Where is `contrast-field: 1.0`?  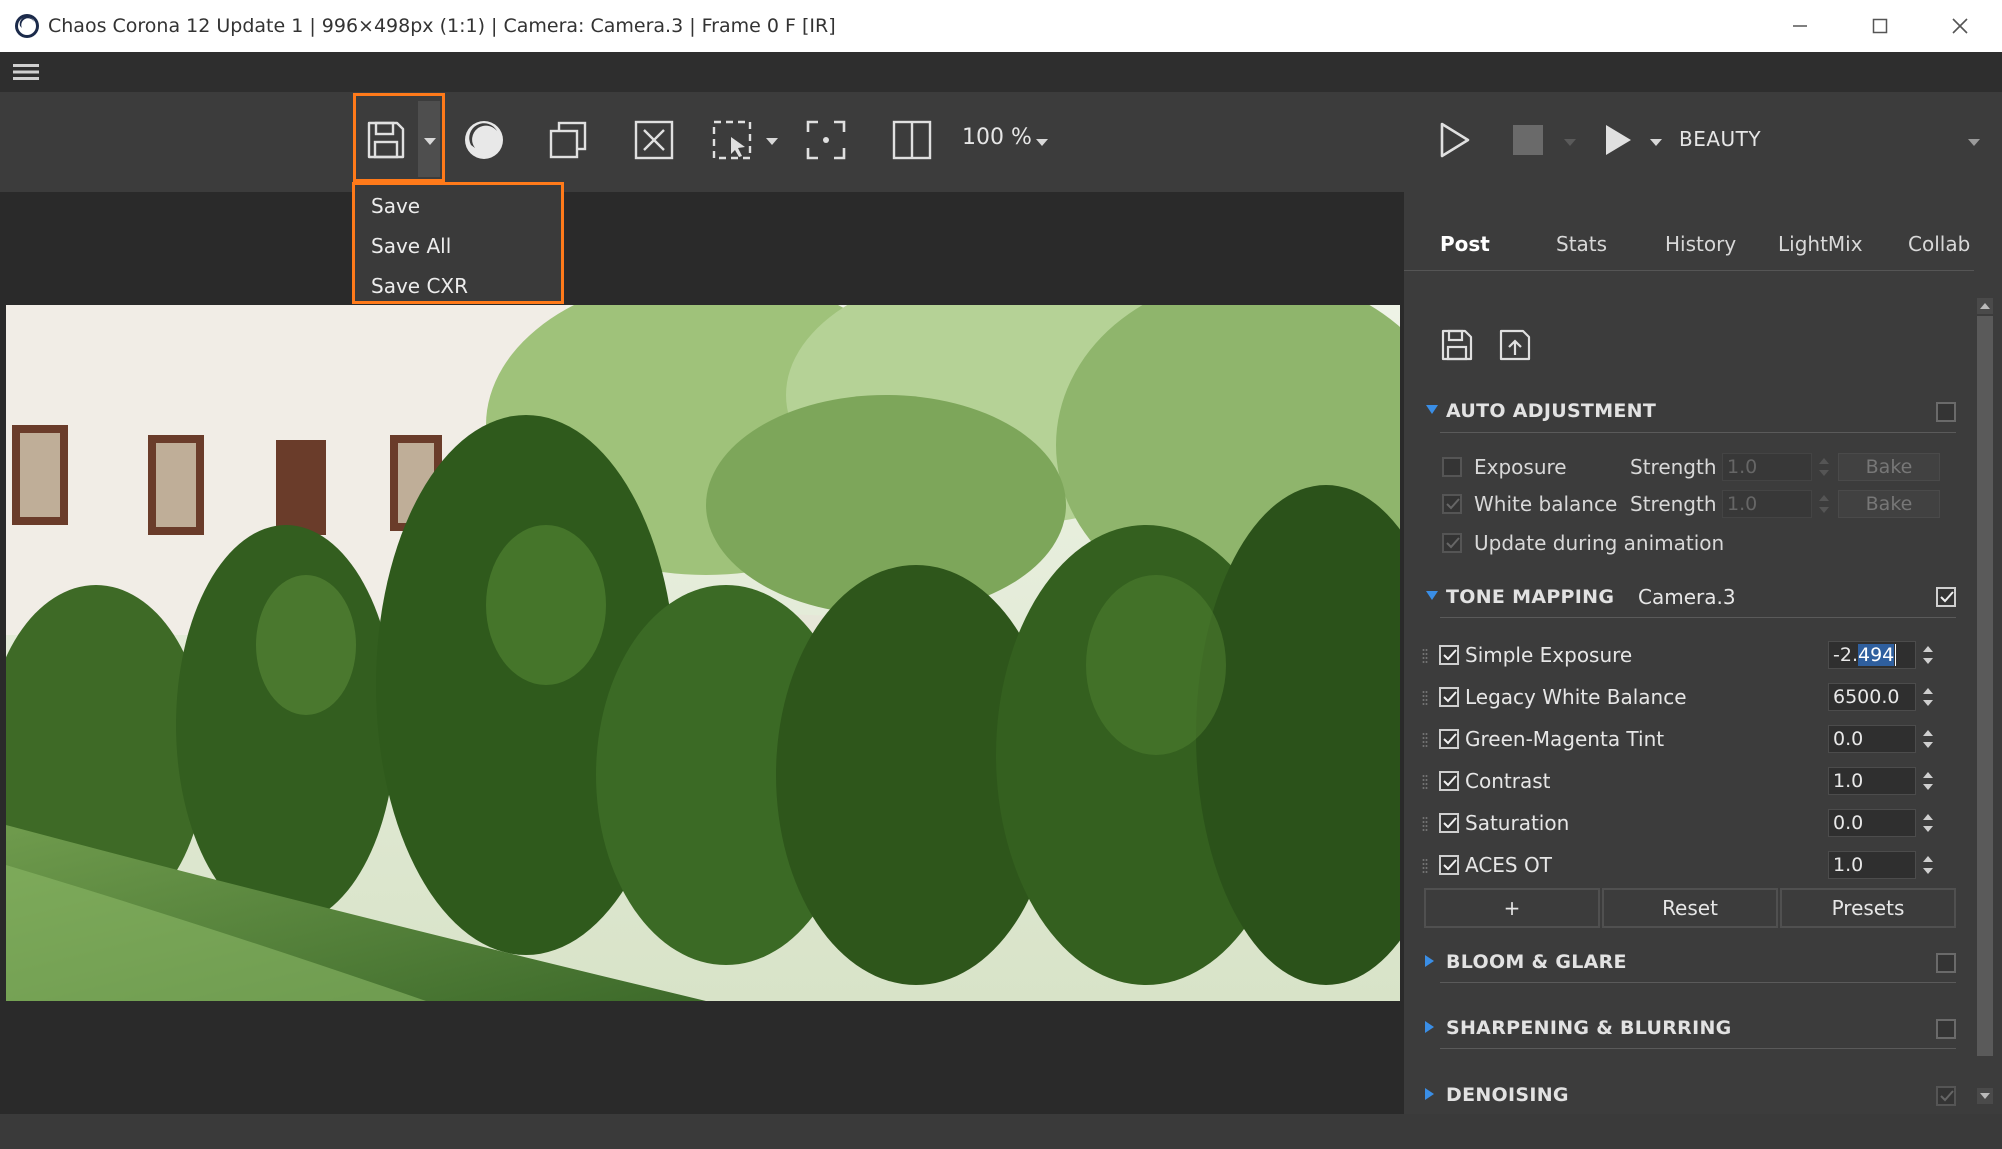
contrast-field: 1.0 is located at coordinates (1872, 781).